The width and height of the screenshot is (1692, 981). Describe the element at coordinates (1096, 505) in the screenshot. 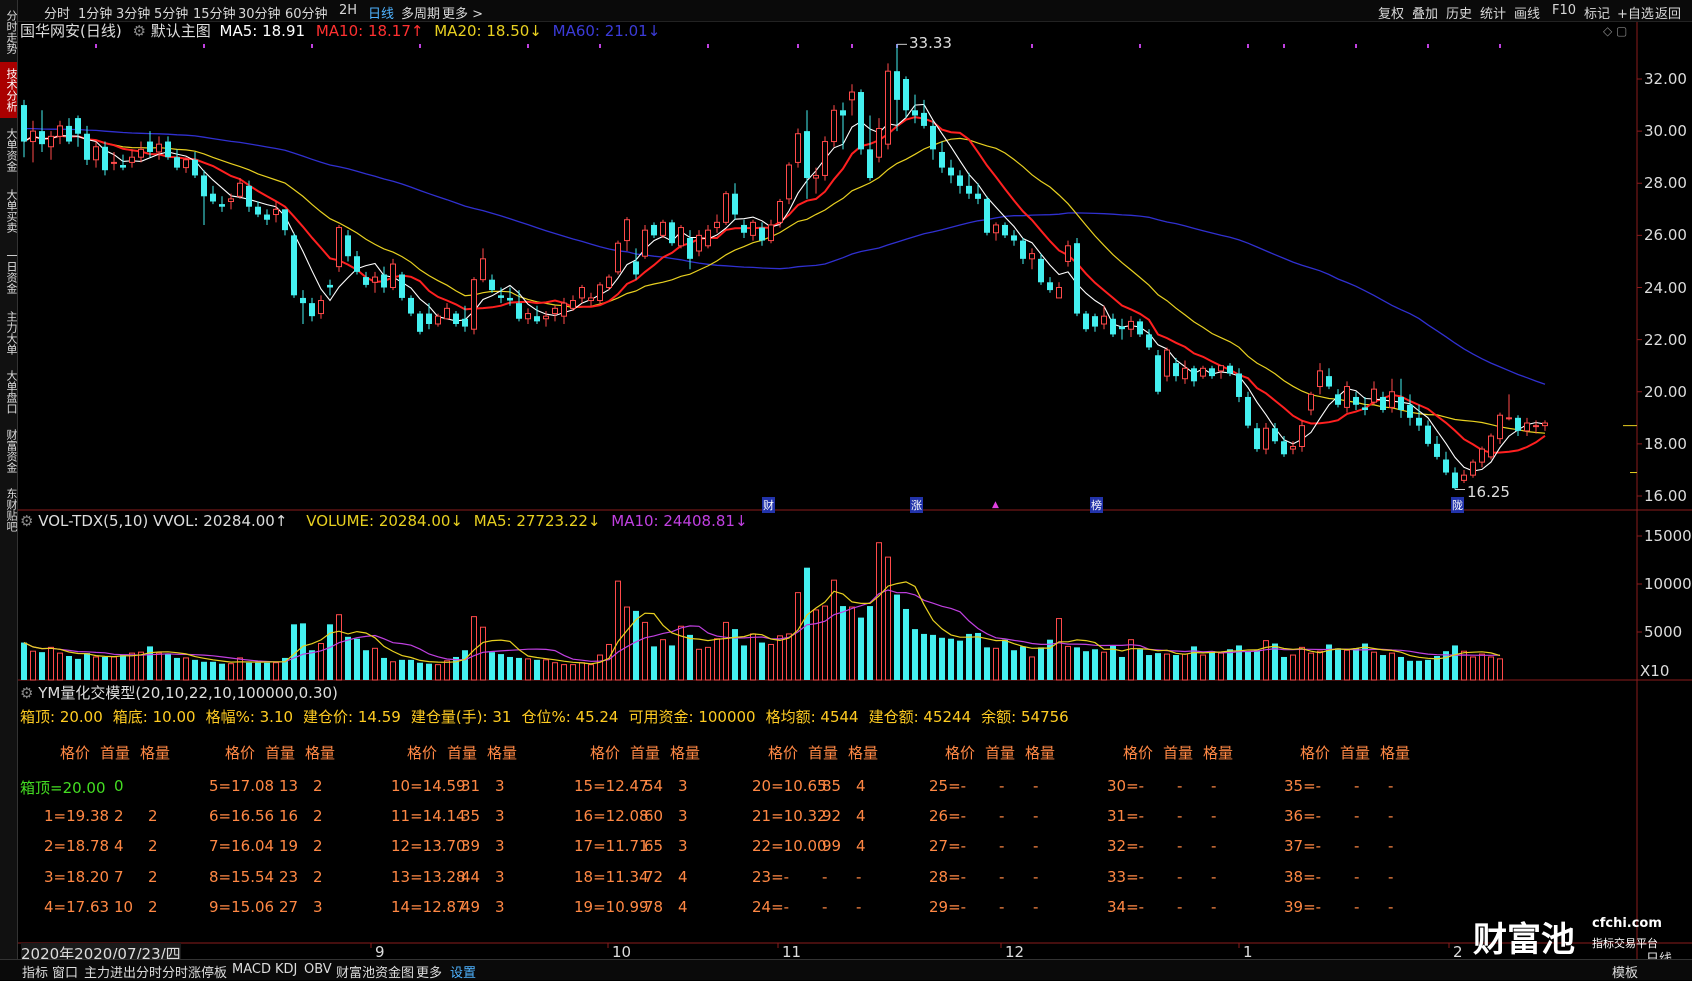

I see `event-marker: 榜` at that location.